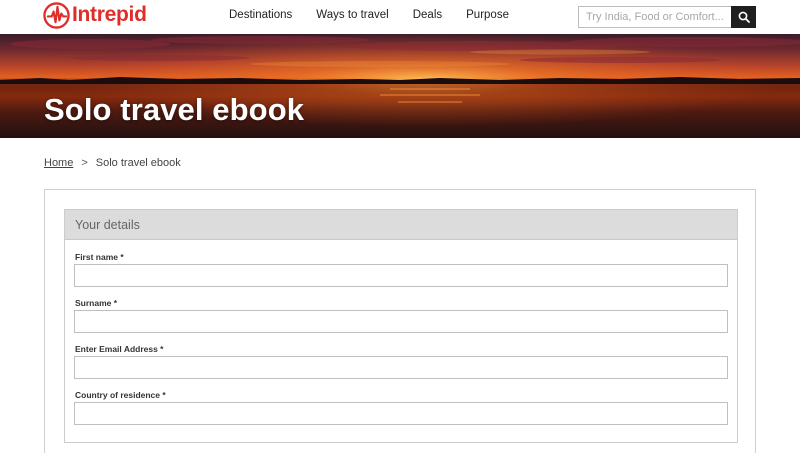  Describe the element at coordinates (427, 15) in the screenshot. I see `nav-item-deals: Deals` at that location.